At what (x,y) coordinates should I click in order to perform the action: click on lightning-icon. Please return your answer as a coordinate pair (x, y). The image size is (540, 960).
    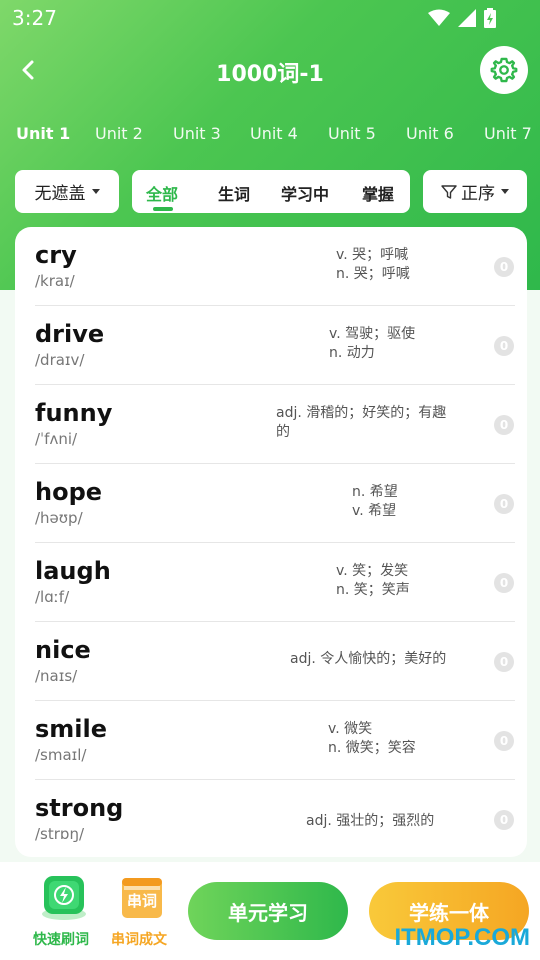
    Looking at the image, I should click on (64, 898).